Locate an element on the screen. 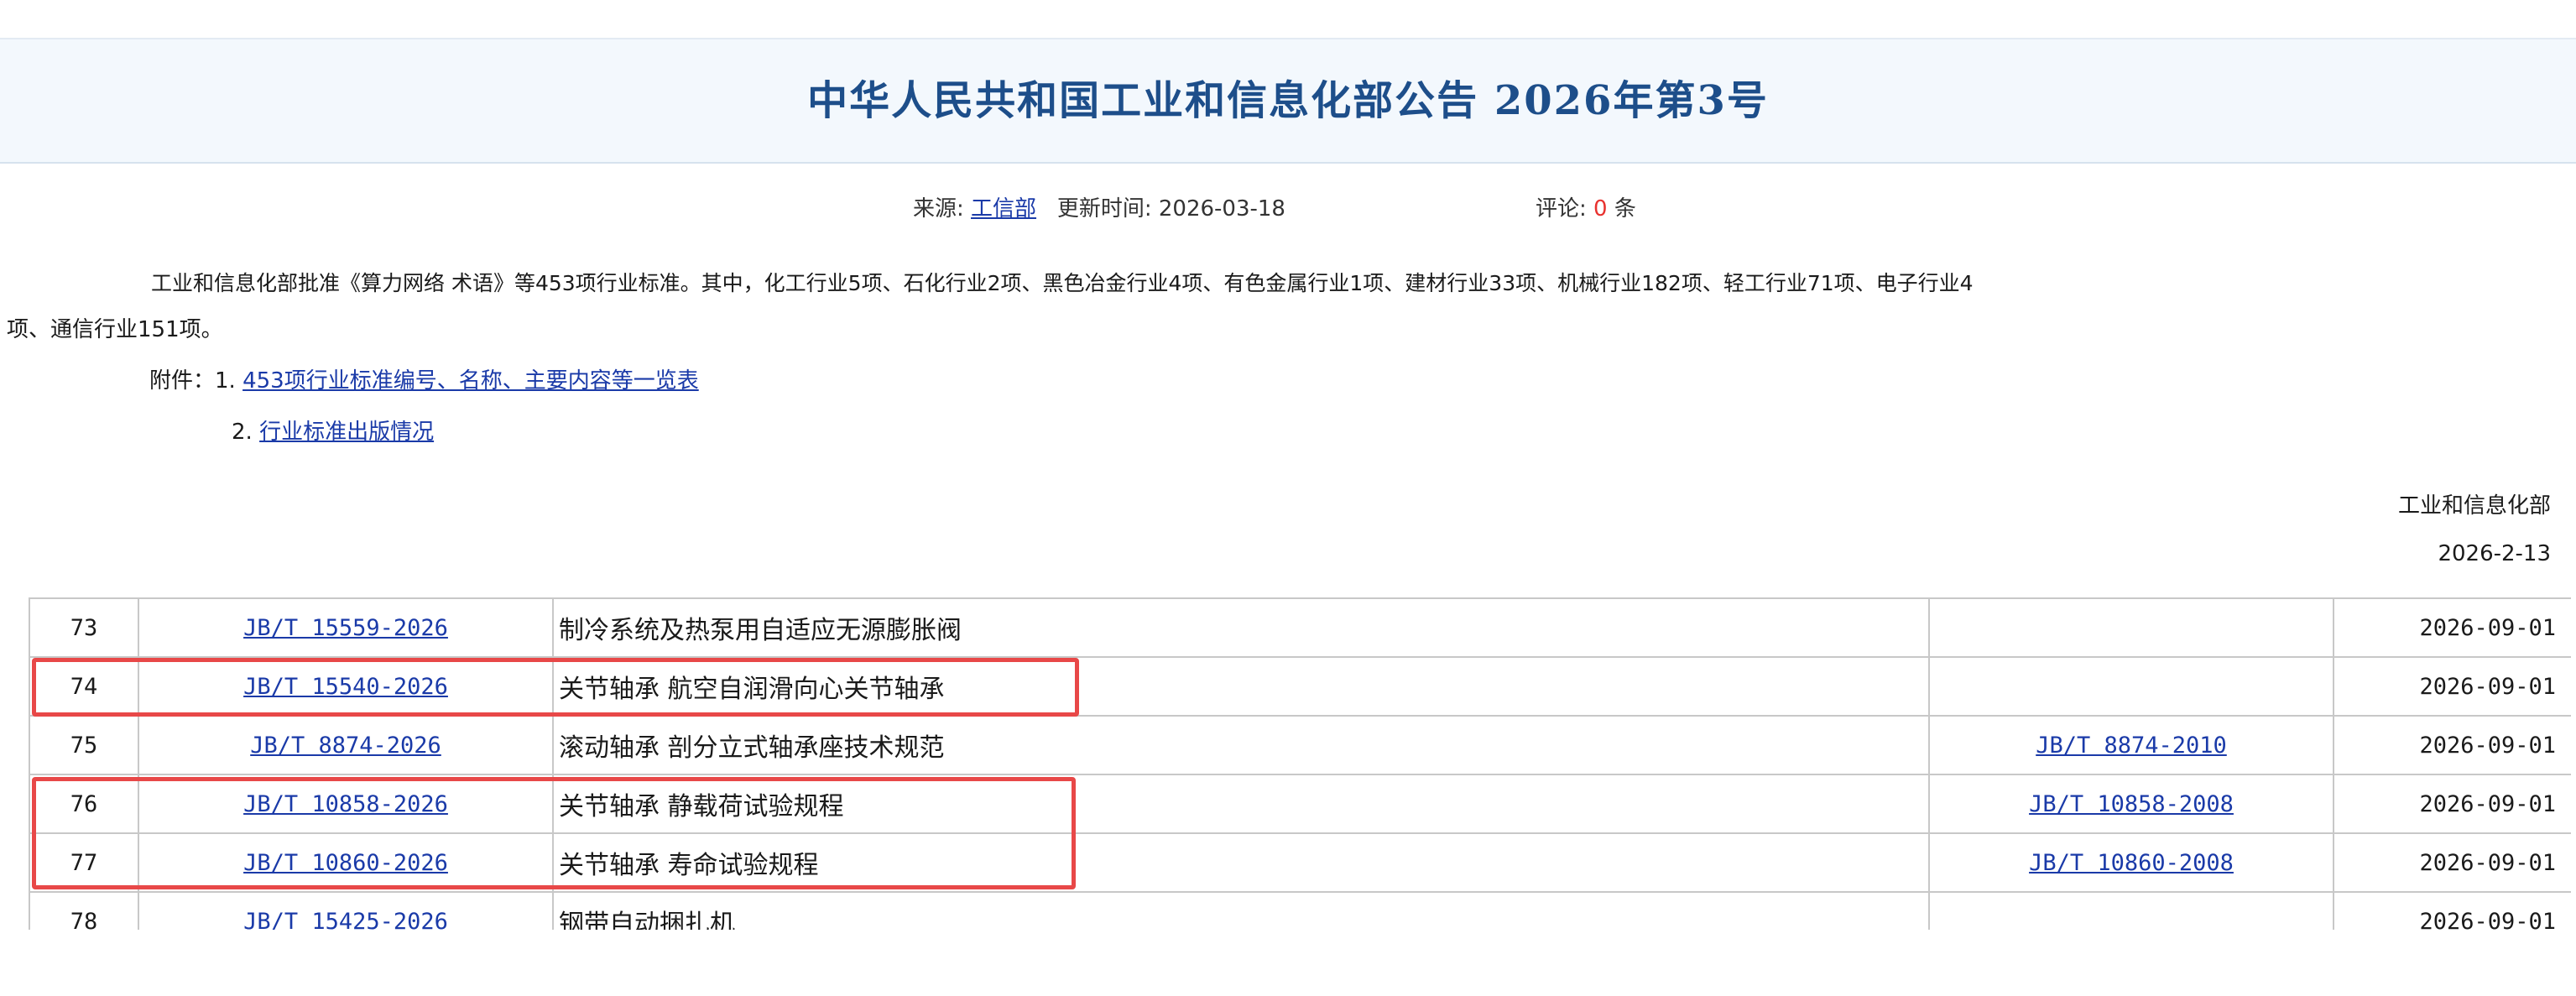 The image size is (2576, 996). replaced-standard-link: JB/T 8874-2010 is located at coordinates (2131, 746).